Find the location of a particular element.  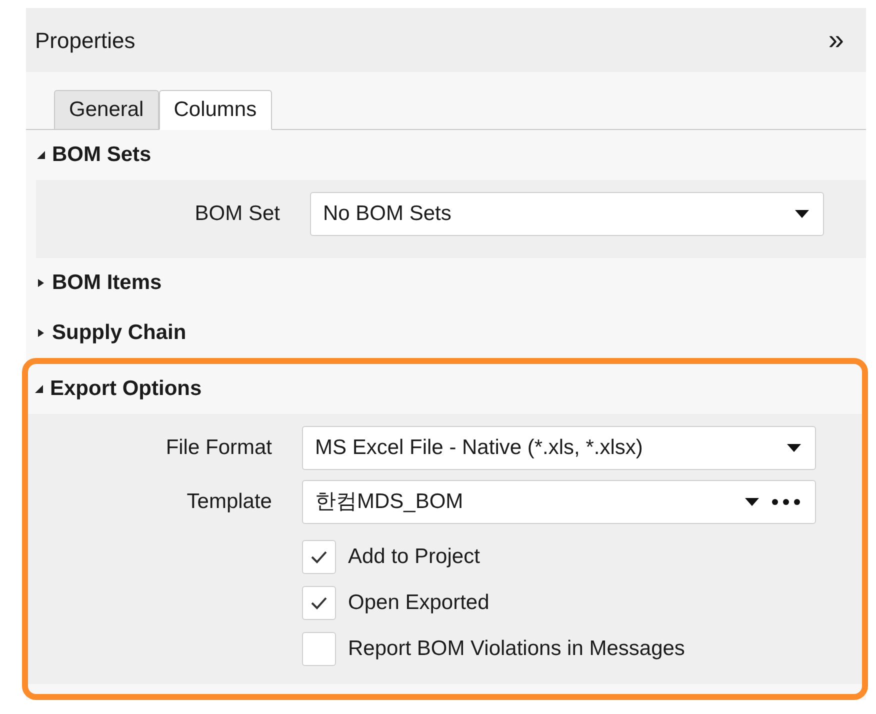

dropdown-field: 한컴MDS_BOM is located at coordinates (559, 502).